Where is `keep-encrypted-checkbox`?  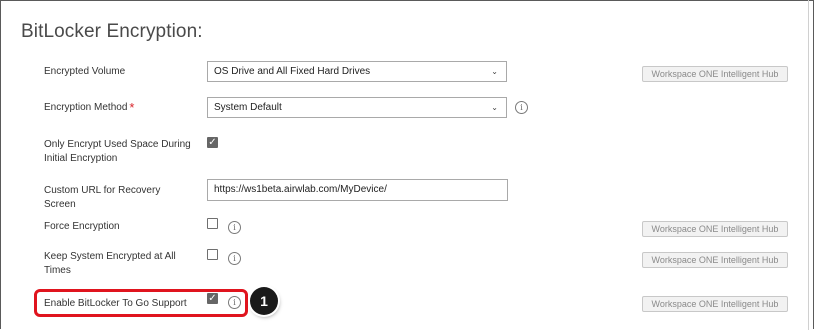
keep-encrypted-checkbox is located at coordinates (212, 254).